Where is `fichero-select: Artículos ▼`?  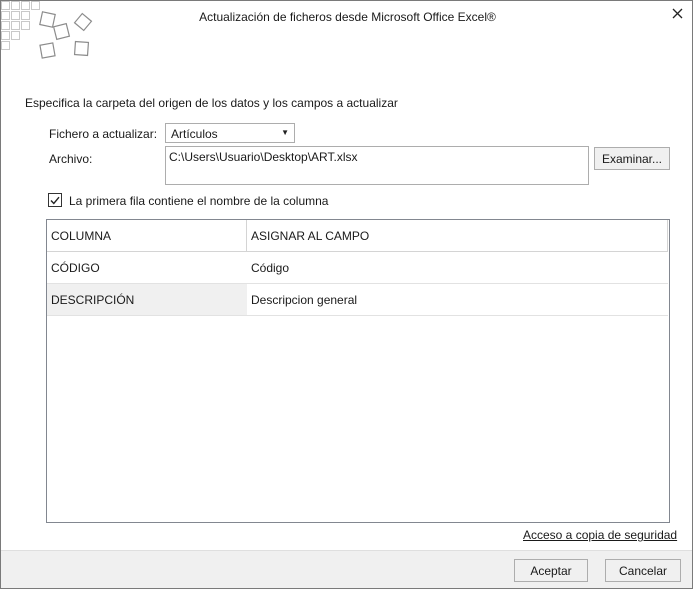 fichero-select: Artículos ▼ is located at coordinates (230, 133).